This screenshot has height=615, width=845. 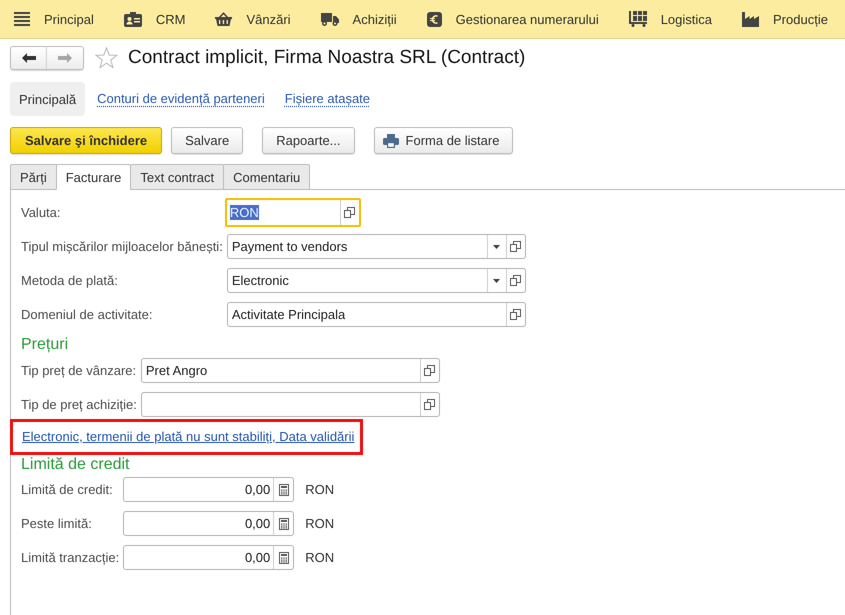 What do you see at coordinates (65, 58) in the screenshot?
I see `forward-arrow-icon` at bounding box center [65, 58].